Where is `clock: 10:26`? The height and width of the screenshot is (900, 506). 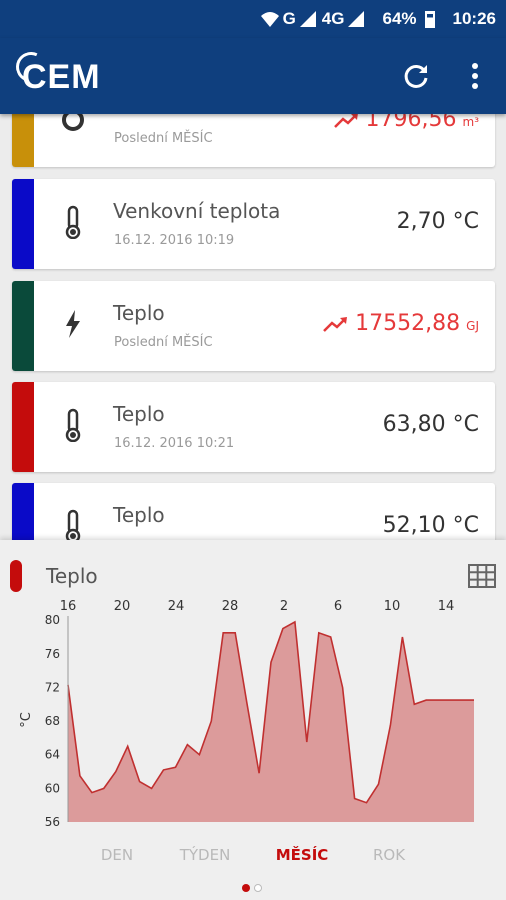 clock: 10:26 is located at coordinates (474, 18).